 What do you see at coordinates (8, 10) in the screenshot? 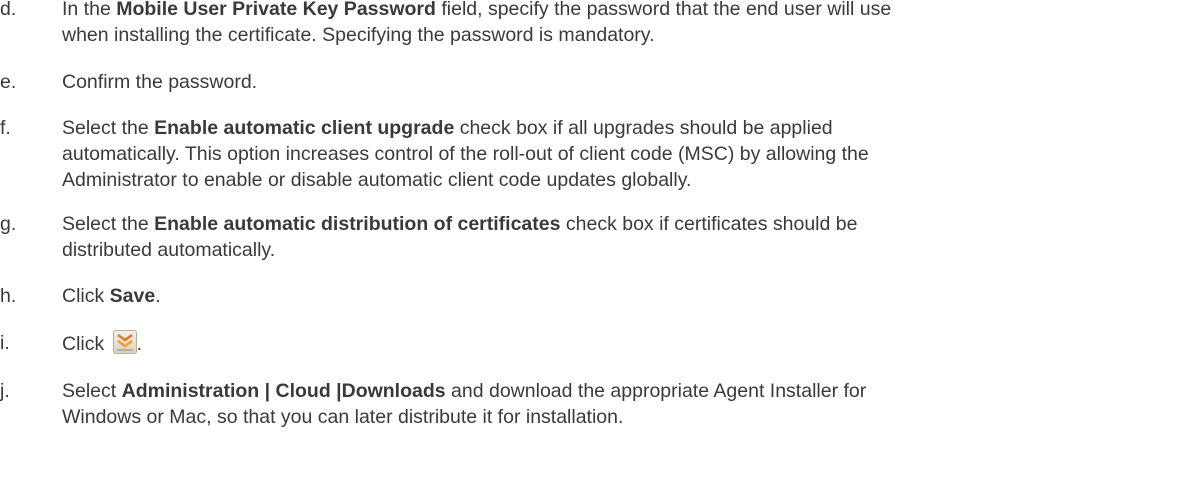
I see `step-letter: d.` at bounding box center [8, 10].